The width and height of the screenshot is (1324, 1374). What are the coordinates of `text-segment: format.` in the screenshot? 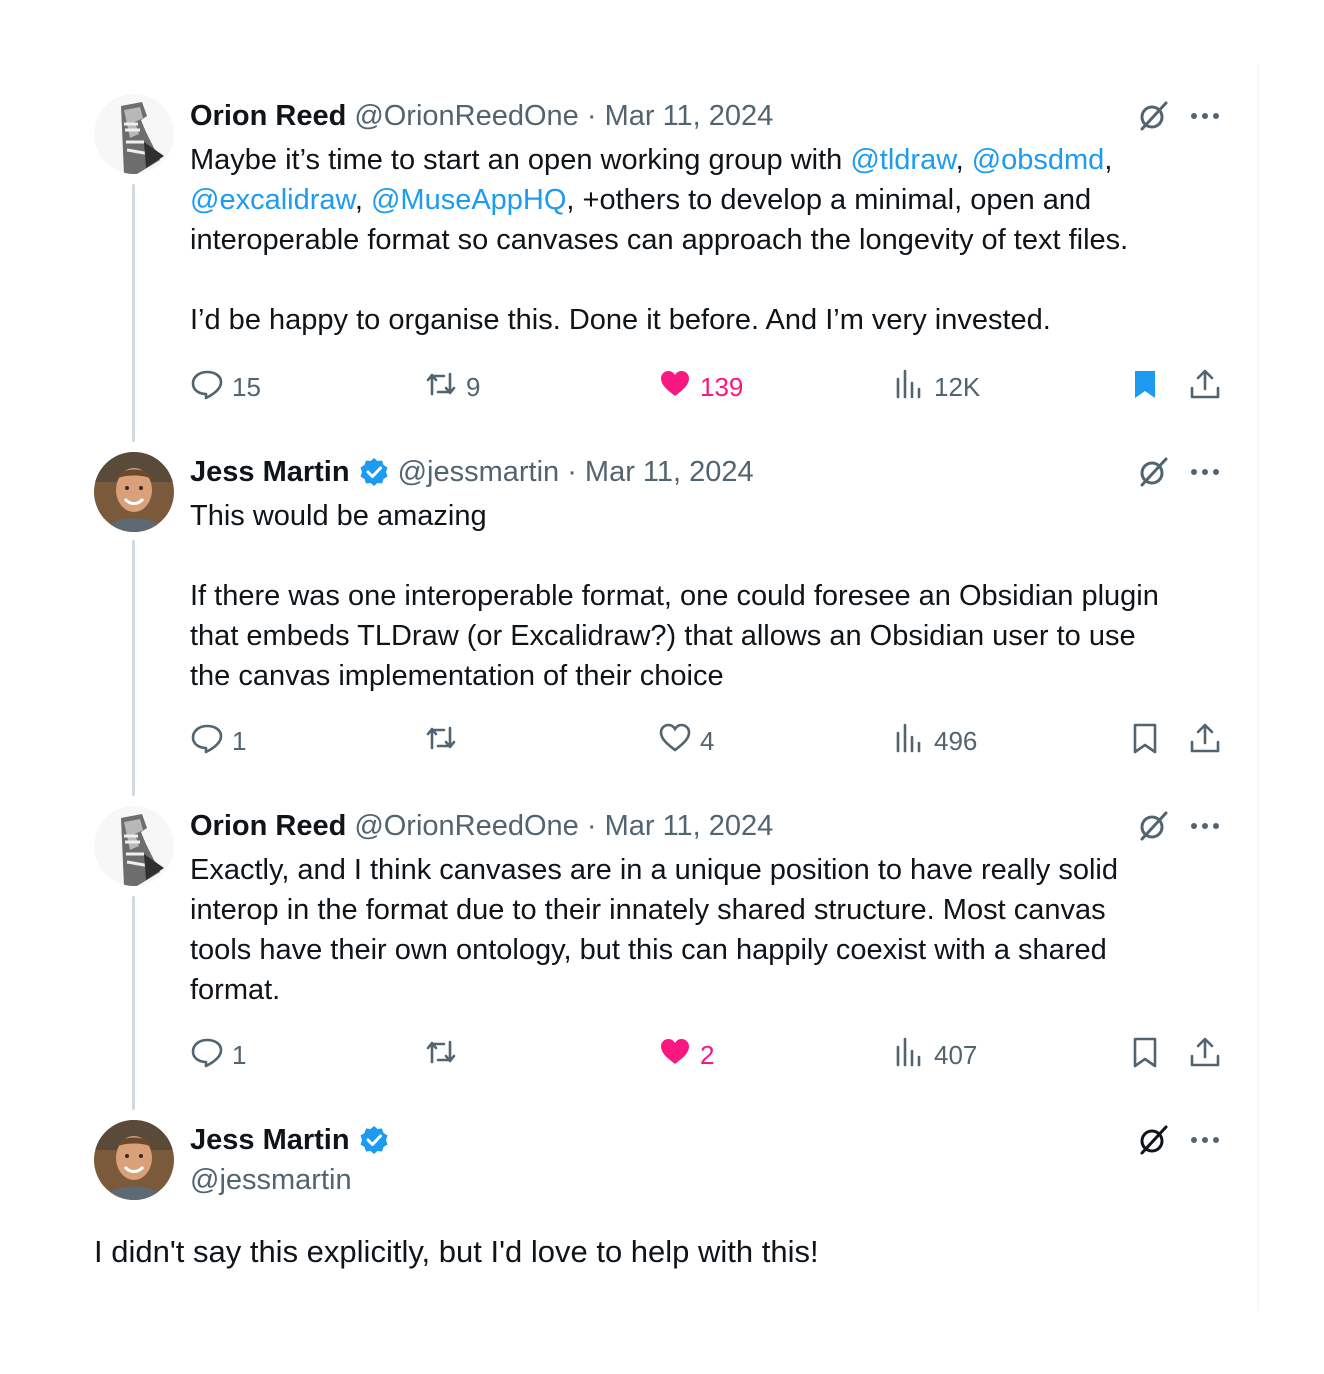 It's located at (235, 990).